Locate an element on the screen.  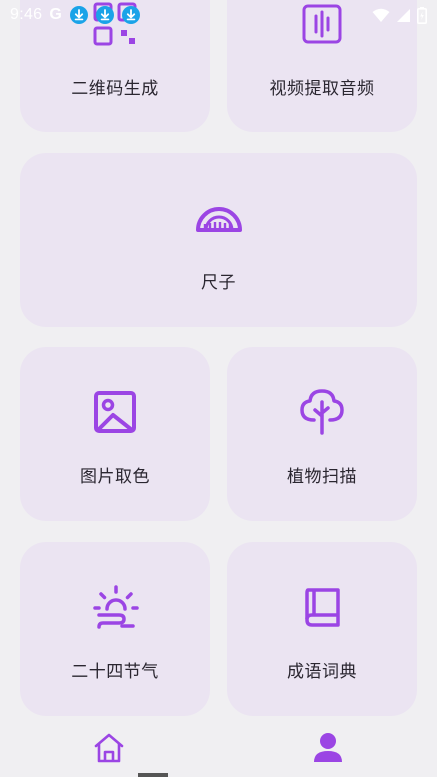
card-label: 视频提取音频 is located at coordinates (322, 88).